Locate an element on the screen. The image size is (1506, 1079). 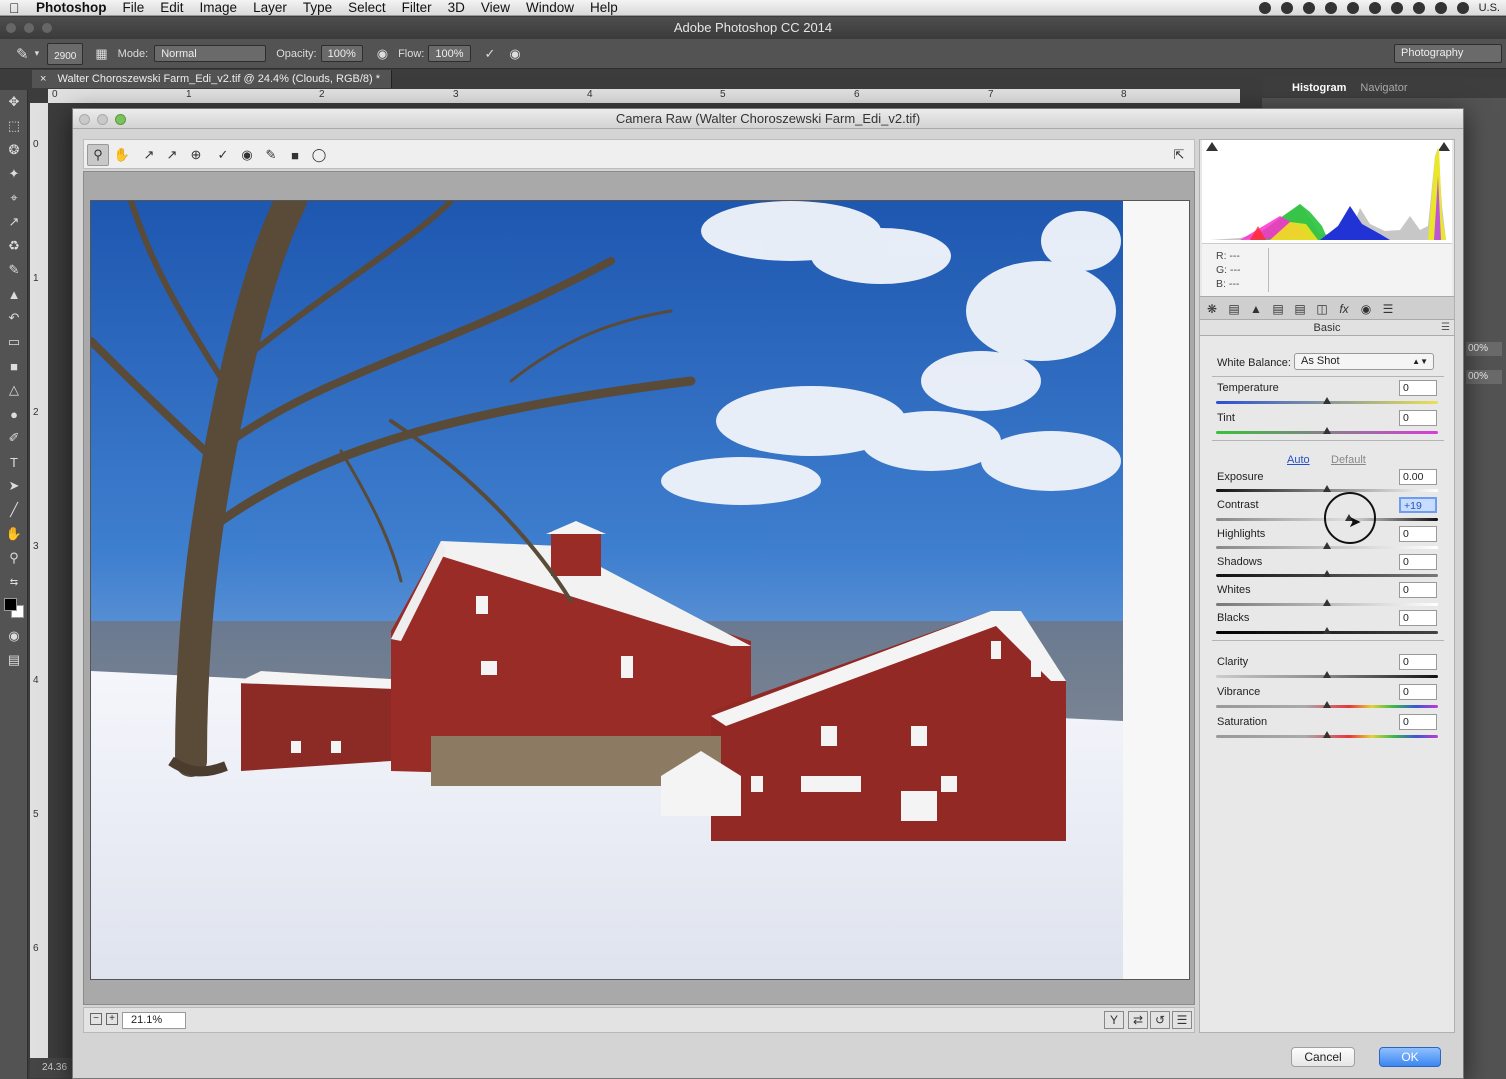
tab-histogram: Histogram is located at coordinates (1319, 88).